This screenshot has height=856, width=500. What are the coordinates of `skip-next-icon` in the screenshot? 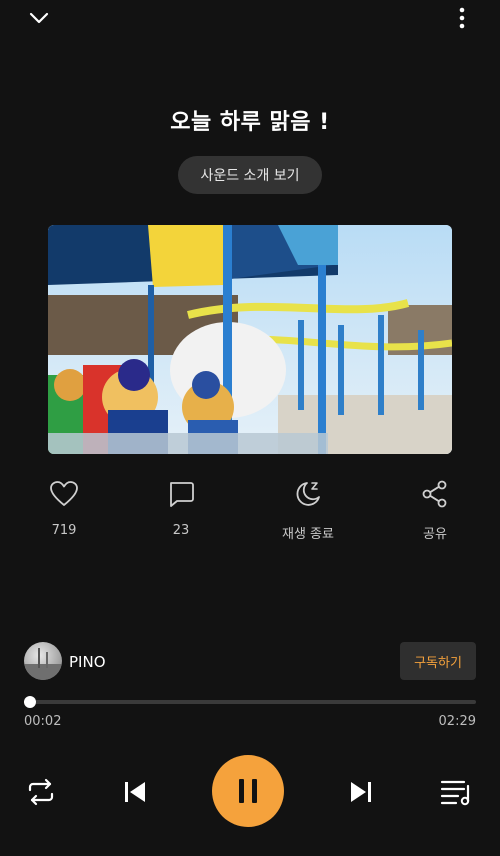 It's located at (361, 792).